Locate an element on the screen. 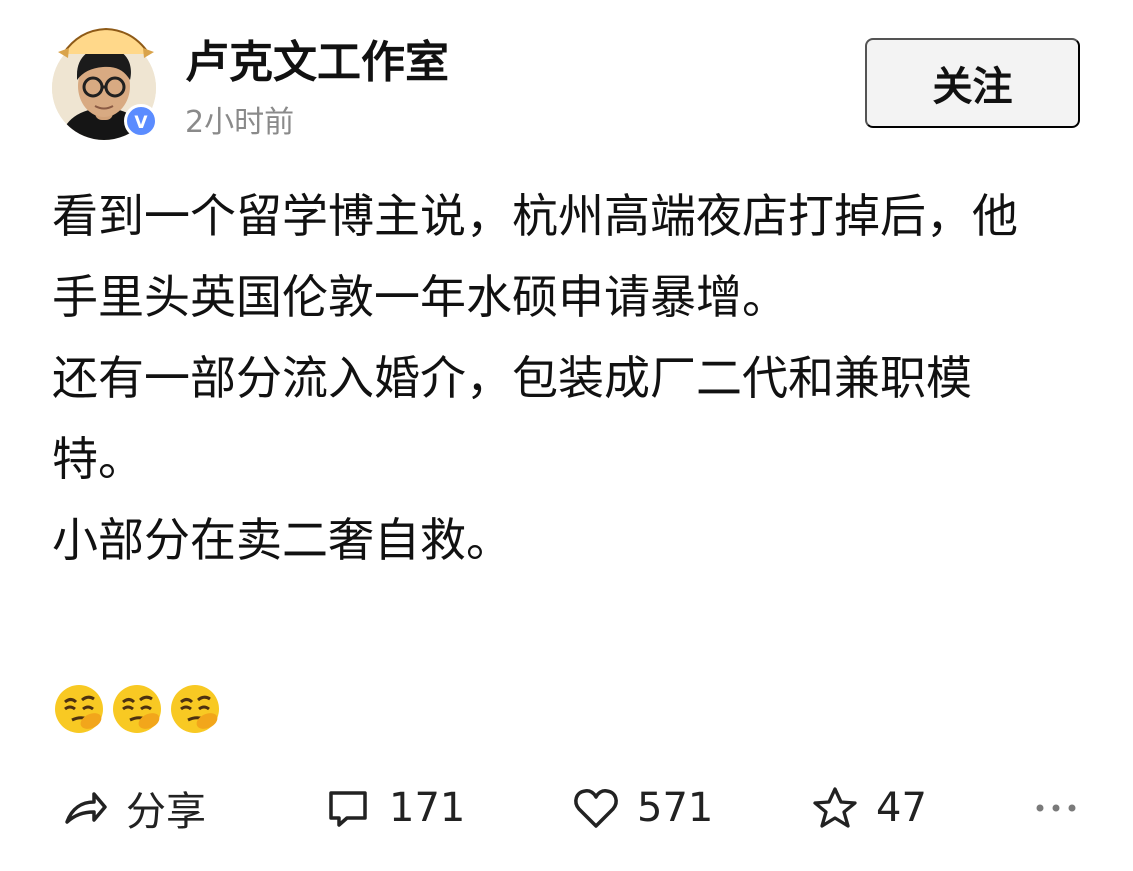 The height and width of the screenshot is (871, 1133). comment-count: 171 is located at coordinates (427, 808).